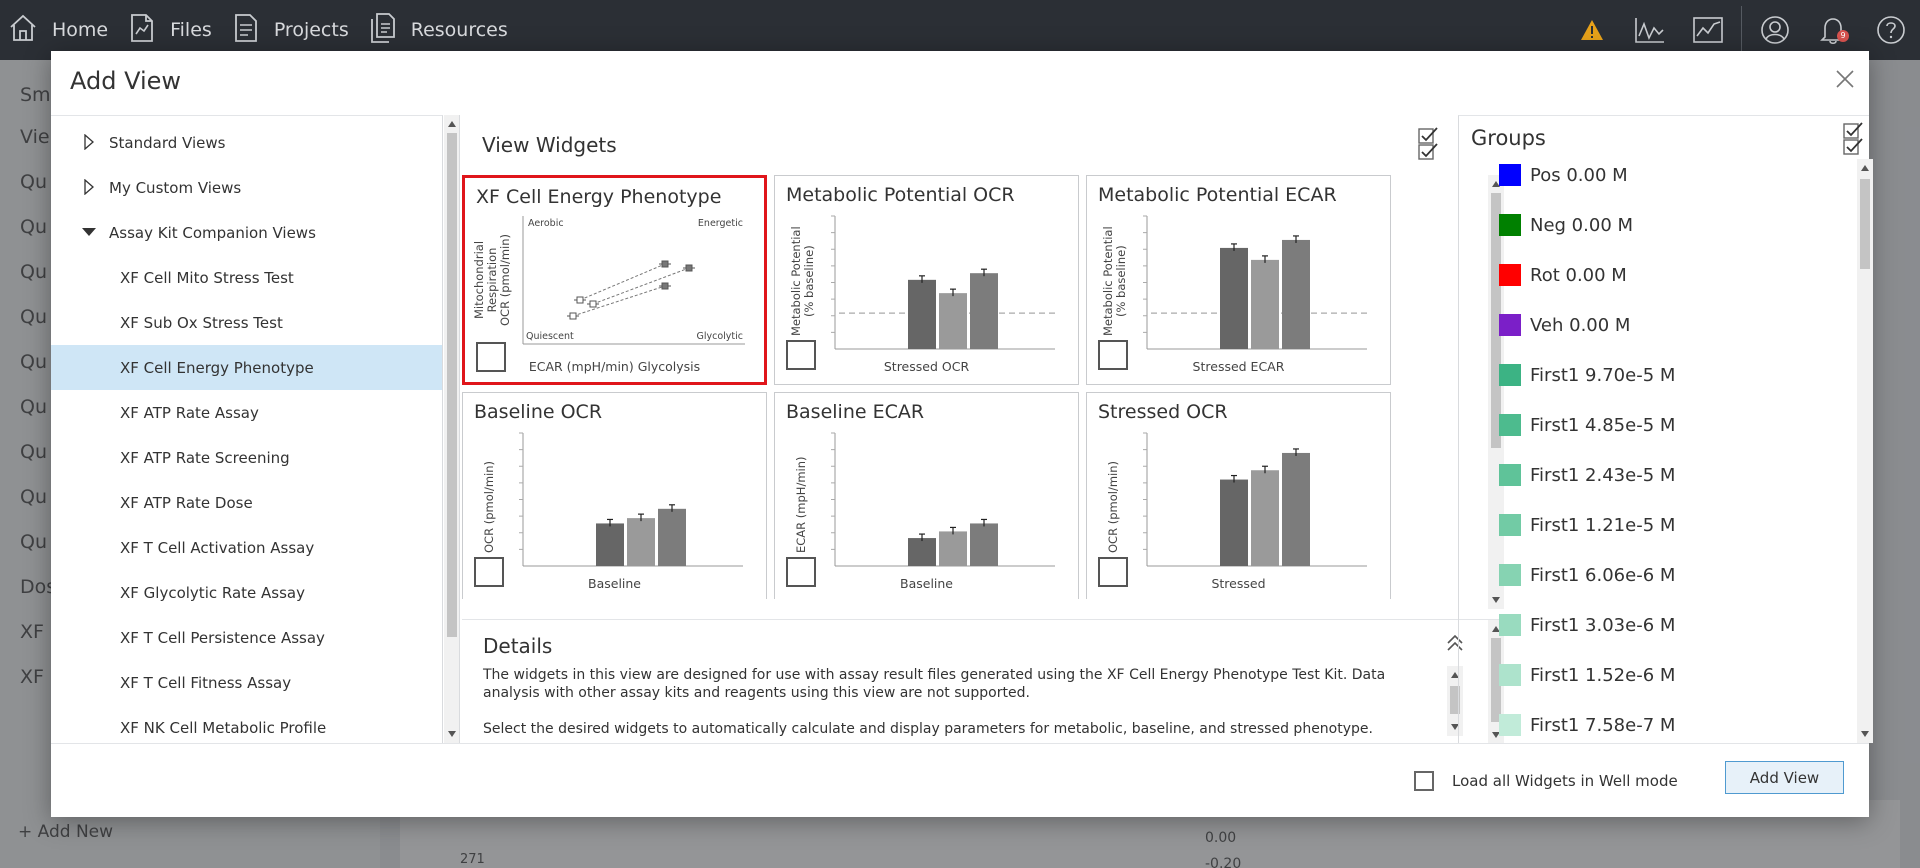  Describe the element at coordinates (1603, 525) in the screenshot. I see `group-label: First1 1.21e-5 M` at that location.